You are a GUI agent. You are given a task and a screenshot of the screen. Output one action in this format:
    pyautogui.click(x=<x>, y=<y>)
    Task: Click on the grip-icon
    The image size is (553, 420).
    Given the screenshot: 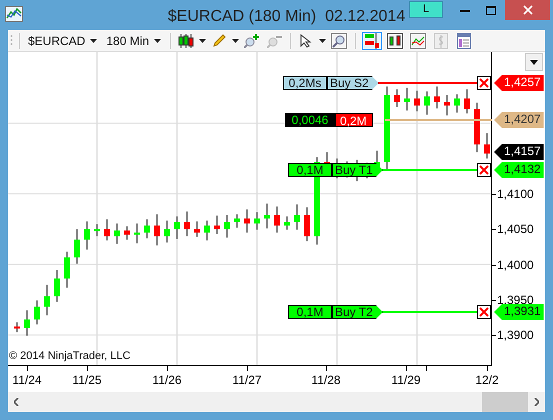 What is the action you would take?
    pyautogui.click(x=11, y=41)
    